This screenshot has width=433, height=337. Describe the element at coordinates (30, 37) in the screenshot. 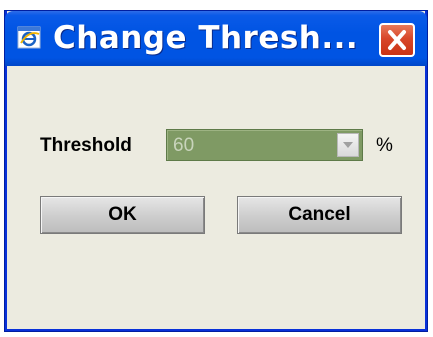

I see `ie-window-icon` at that location.